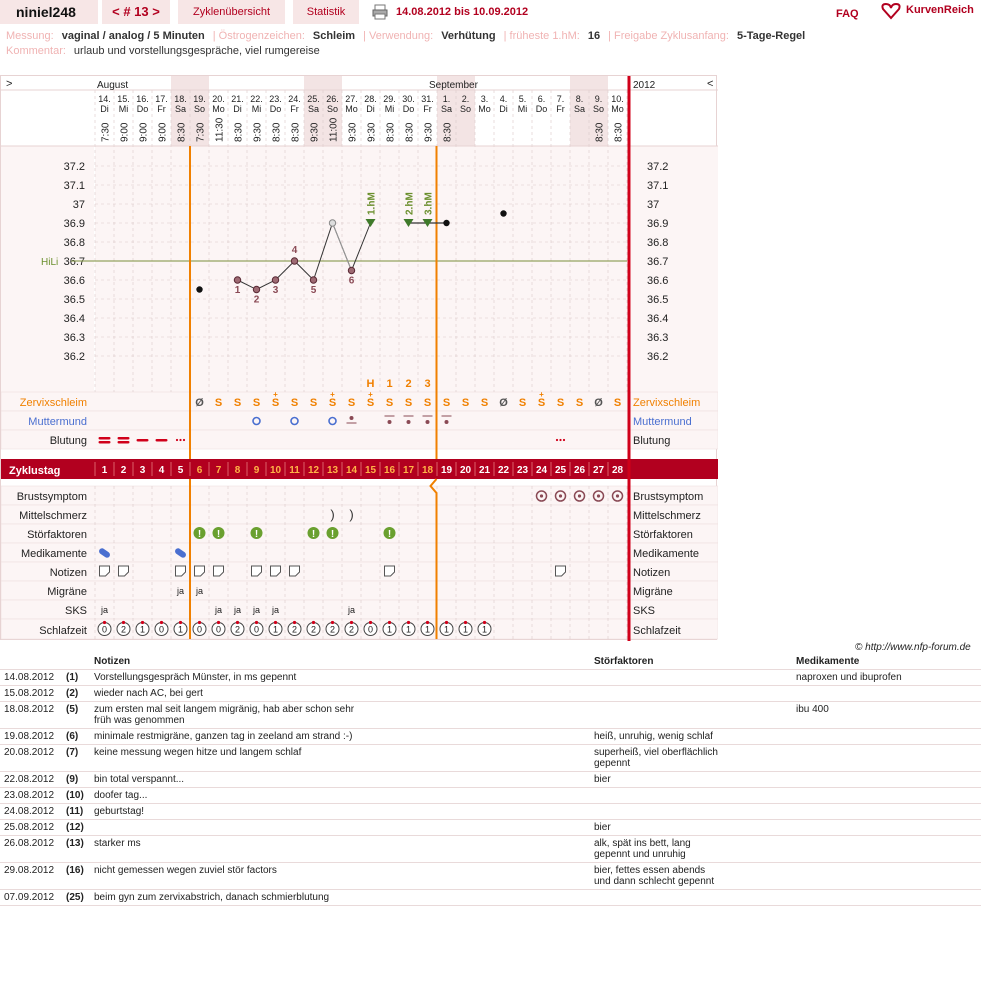 The image size is (981, 989). What do you see at coordinates (76, 849) in the screenshot?
I see `note-day: (13)` at bounding box center [76, 849].